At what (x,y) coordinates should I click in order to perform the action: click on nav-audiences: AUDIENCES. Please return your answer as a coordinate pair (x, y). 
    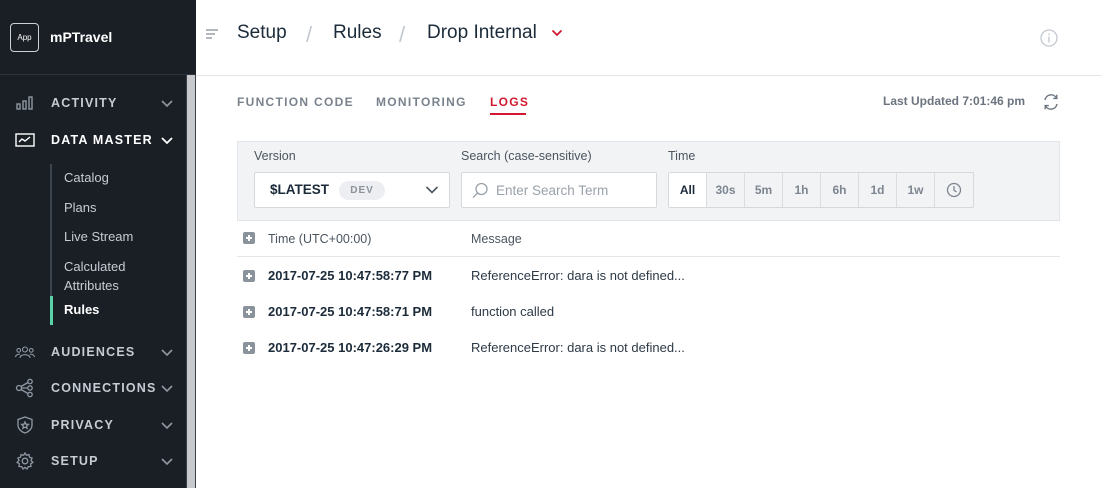
    Looking at the image, I should click on (93, 352).